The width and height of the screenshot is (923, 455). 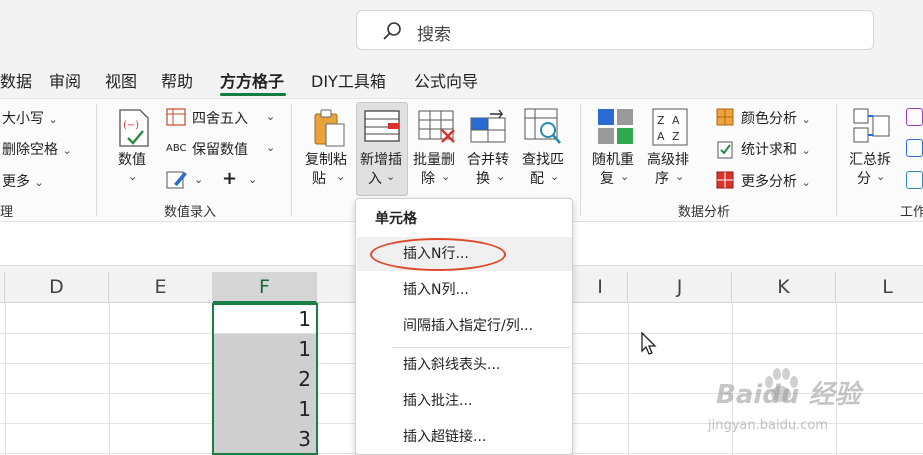 What do you see at coordinates (382, 126) in the screenshot?
I see `insert-rows-icon` at bounding box center [382, 126].